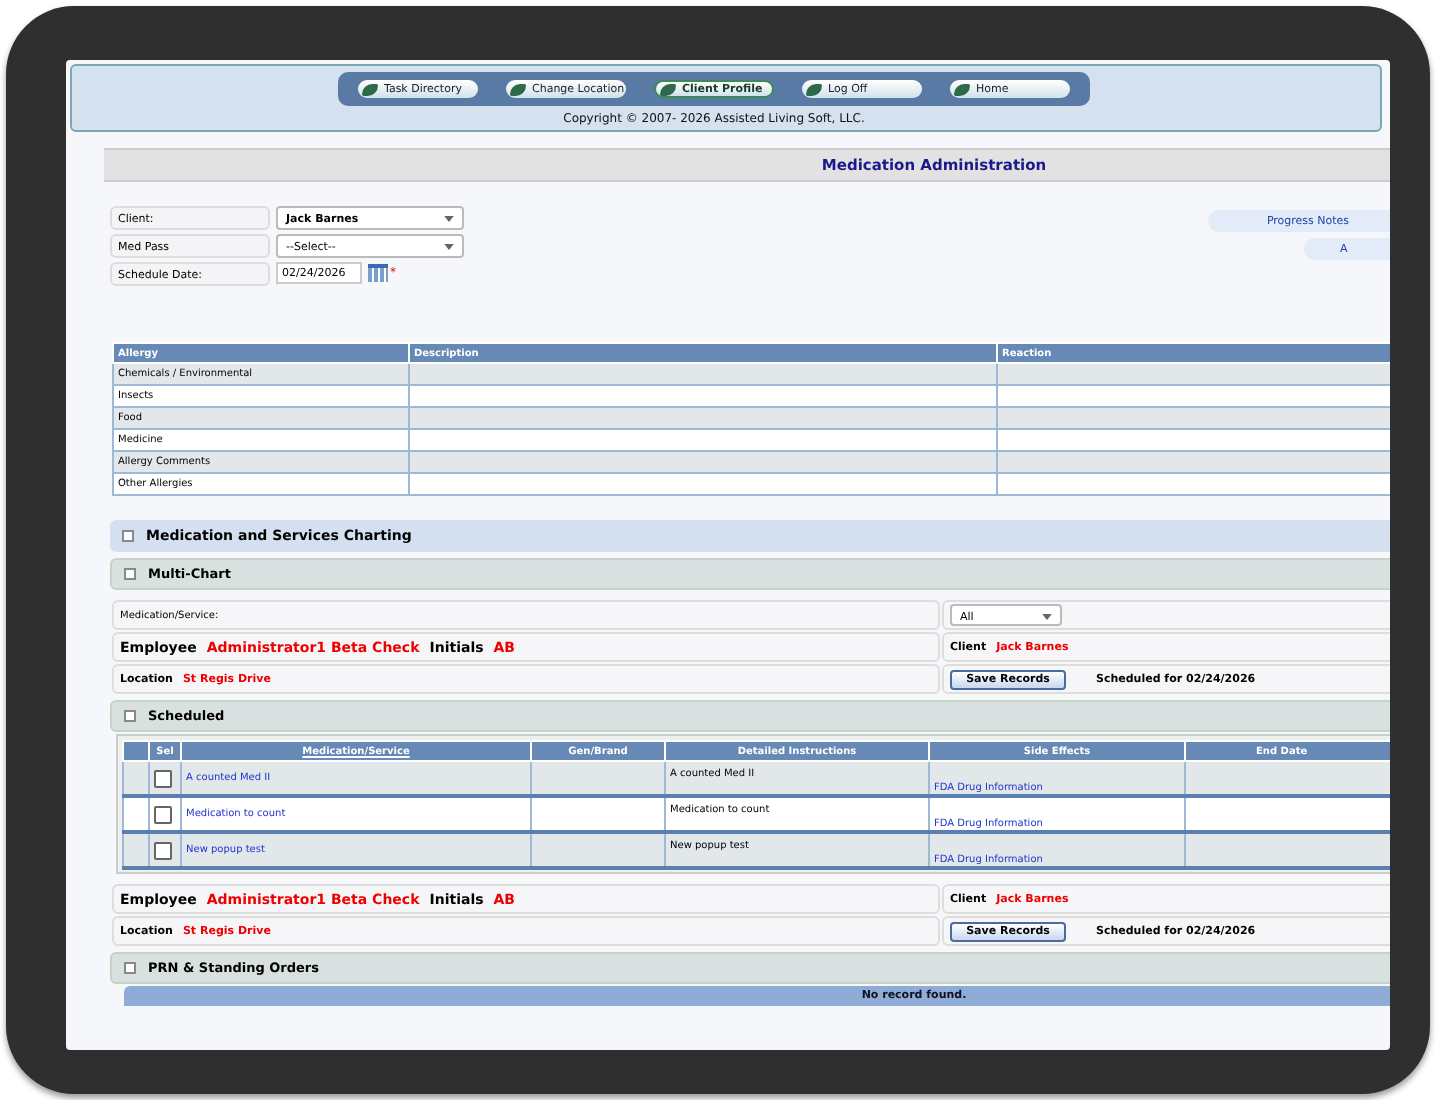 The image size is (1440, 1100). What do you see at coordinates (136, 751) in the screenshot?
I see `column-header` at bounding box center [136, 751].